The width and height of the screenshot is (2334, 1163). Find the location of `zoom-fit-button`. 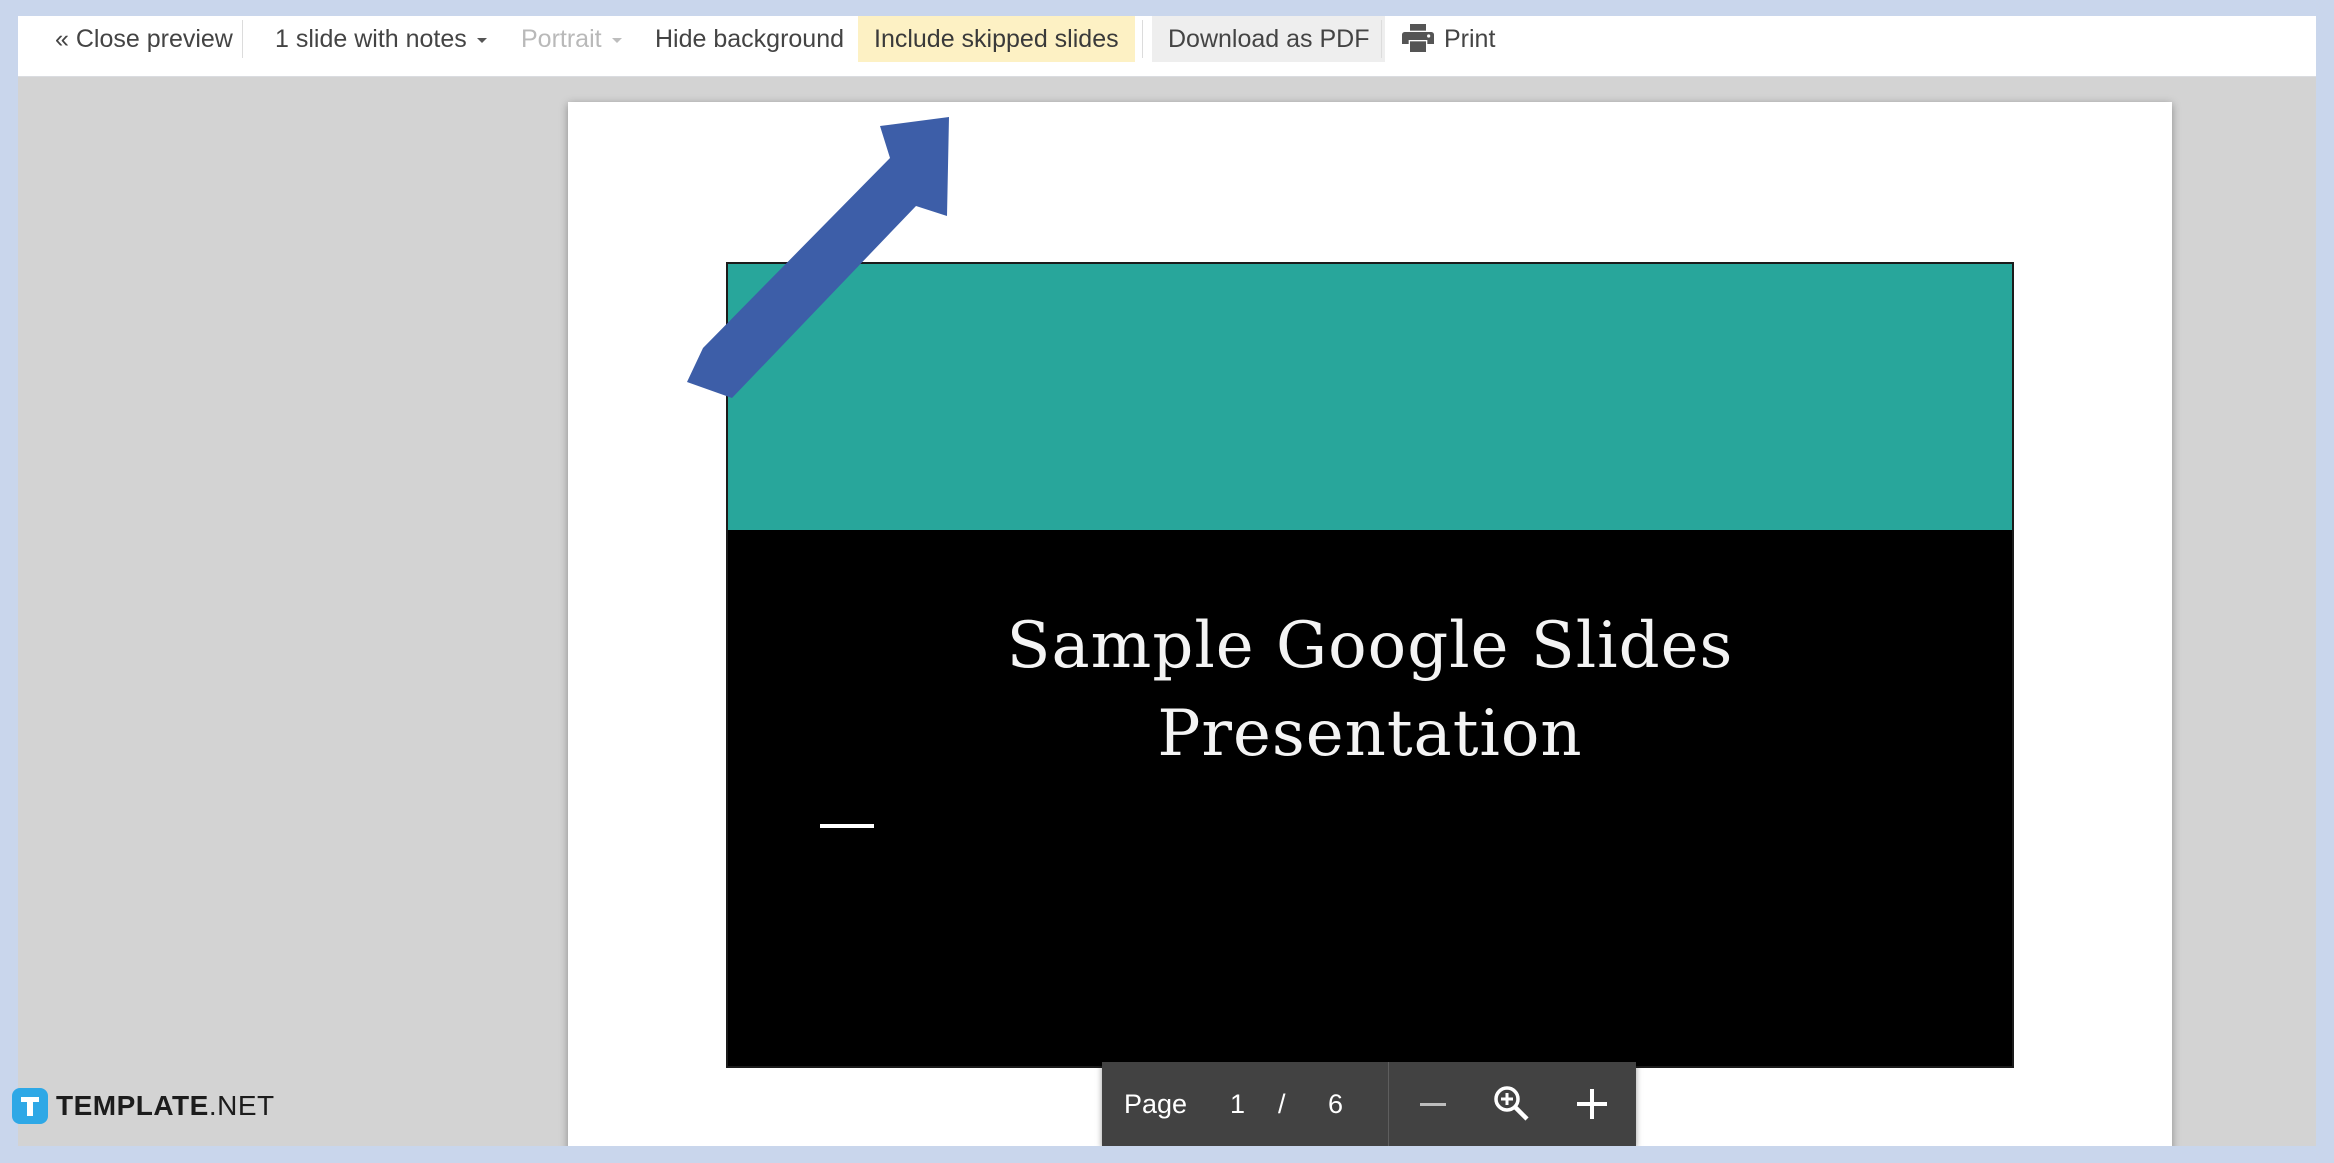

zoom-fit-button is located at coordinates (1512, 1104).